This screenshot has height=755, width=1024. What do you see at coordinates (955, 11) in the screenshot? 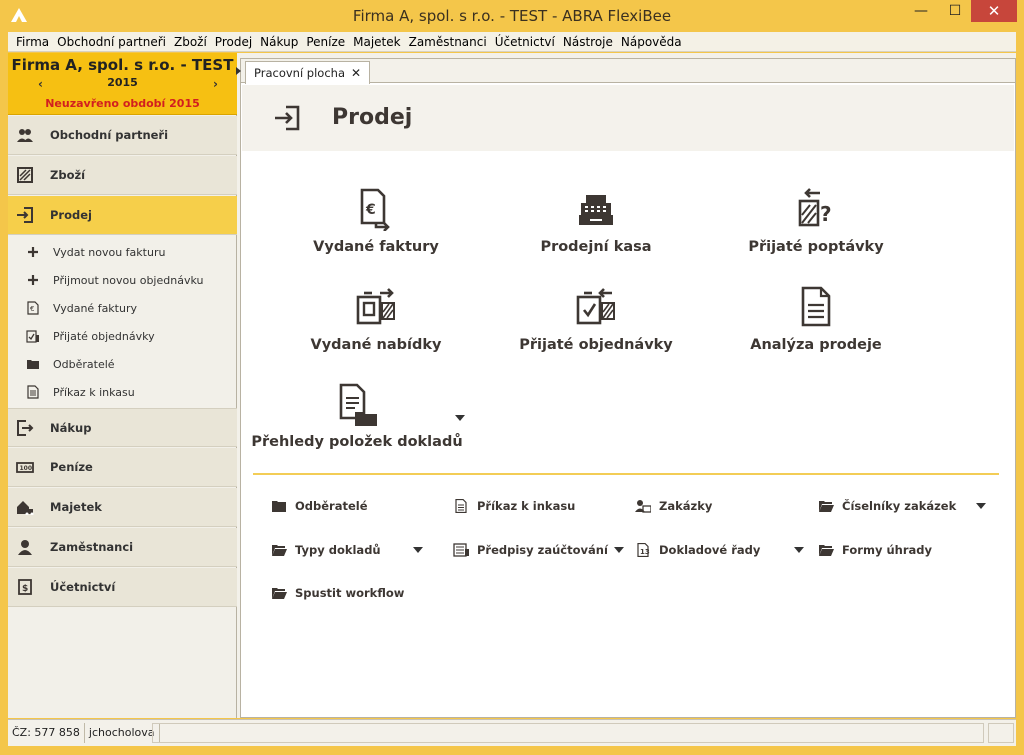
I see `maximize-button: ☐` at bounding box center [955, 11].